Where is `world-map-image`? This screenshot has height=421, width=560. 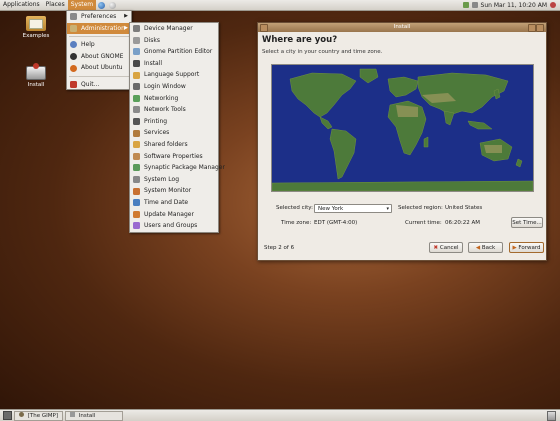
world-map-image is located at coordinates (402, 128).